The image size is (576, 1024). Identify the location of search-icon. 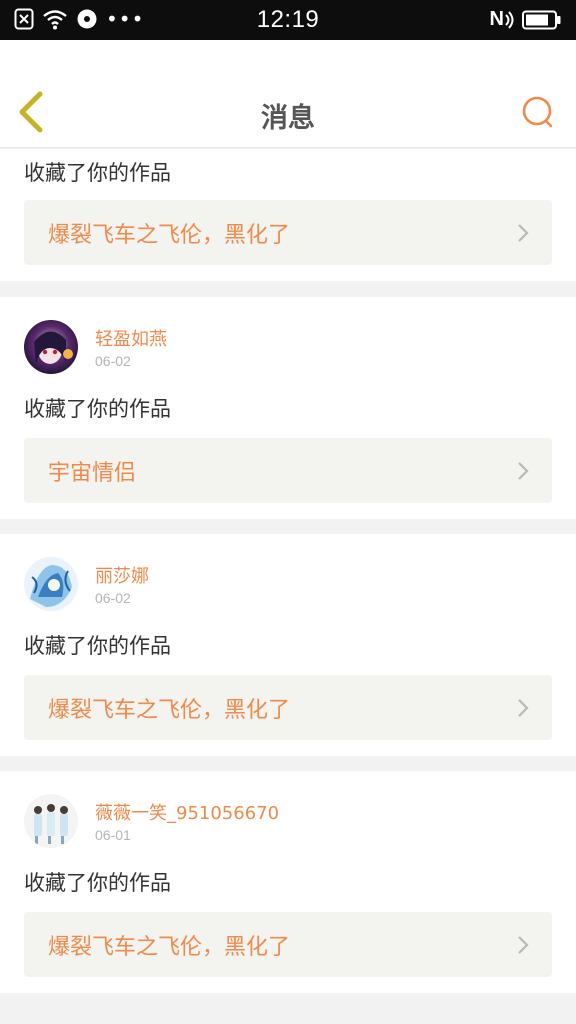
(537, 112).